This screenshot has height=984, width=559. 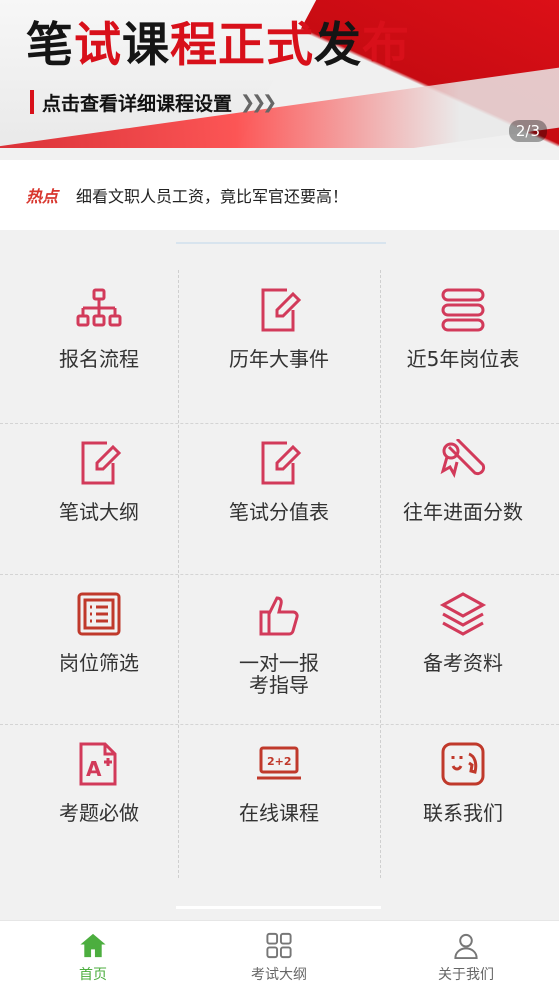 I want to click on grid-item-one-on-one-guidance: 一对一报 考指导, so click(x=279, y=650).